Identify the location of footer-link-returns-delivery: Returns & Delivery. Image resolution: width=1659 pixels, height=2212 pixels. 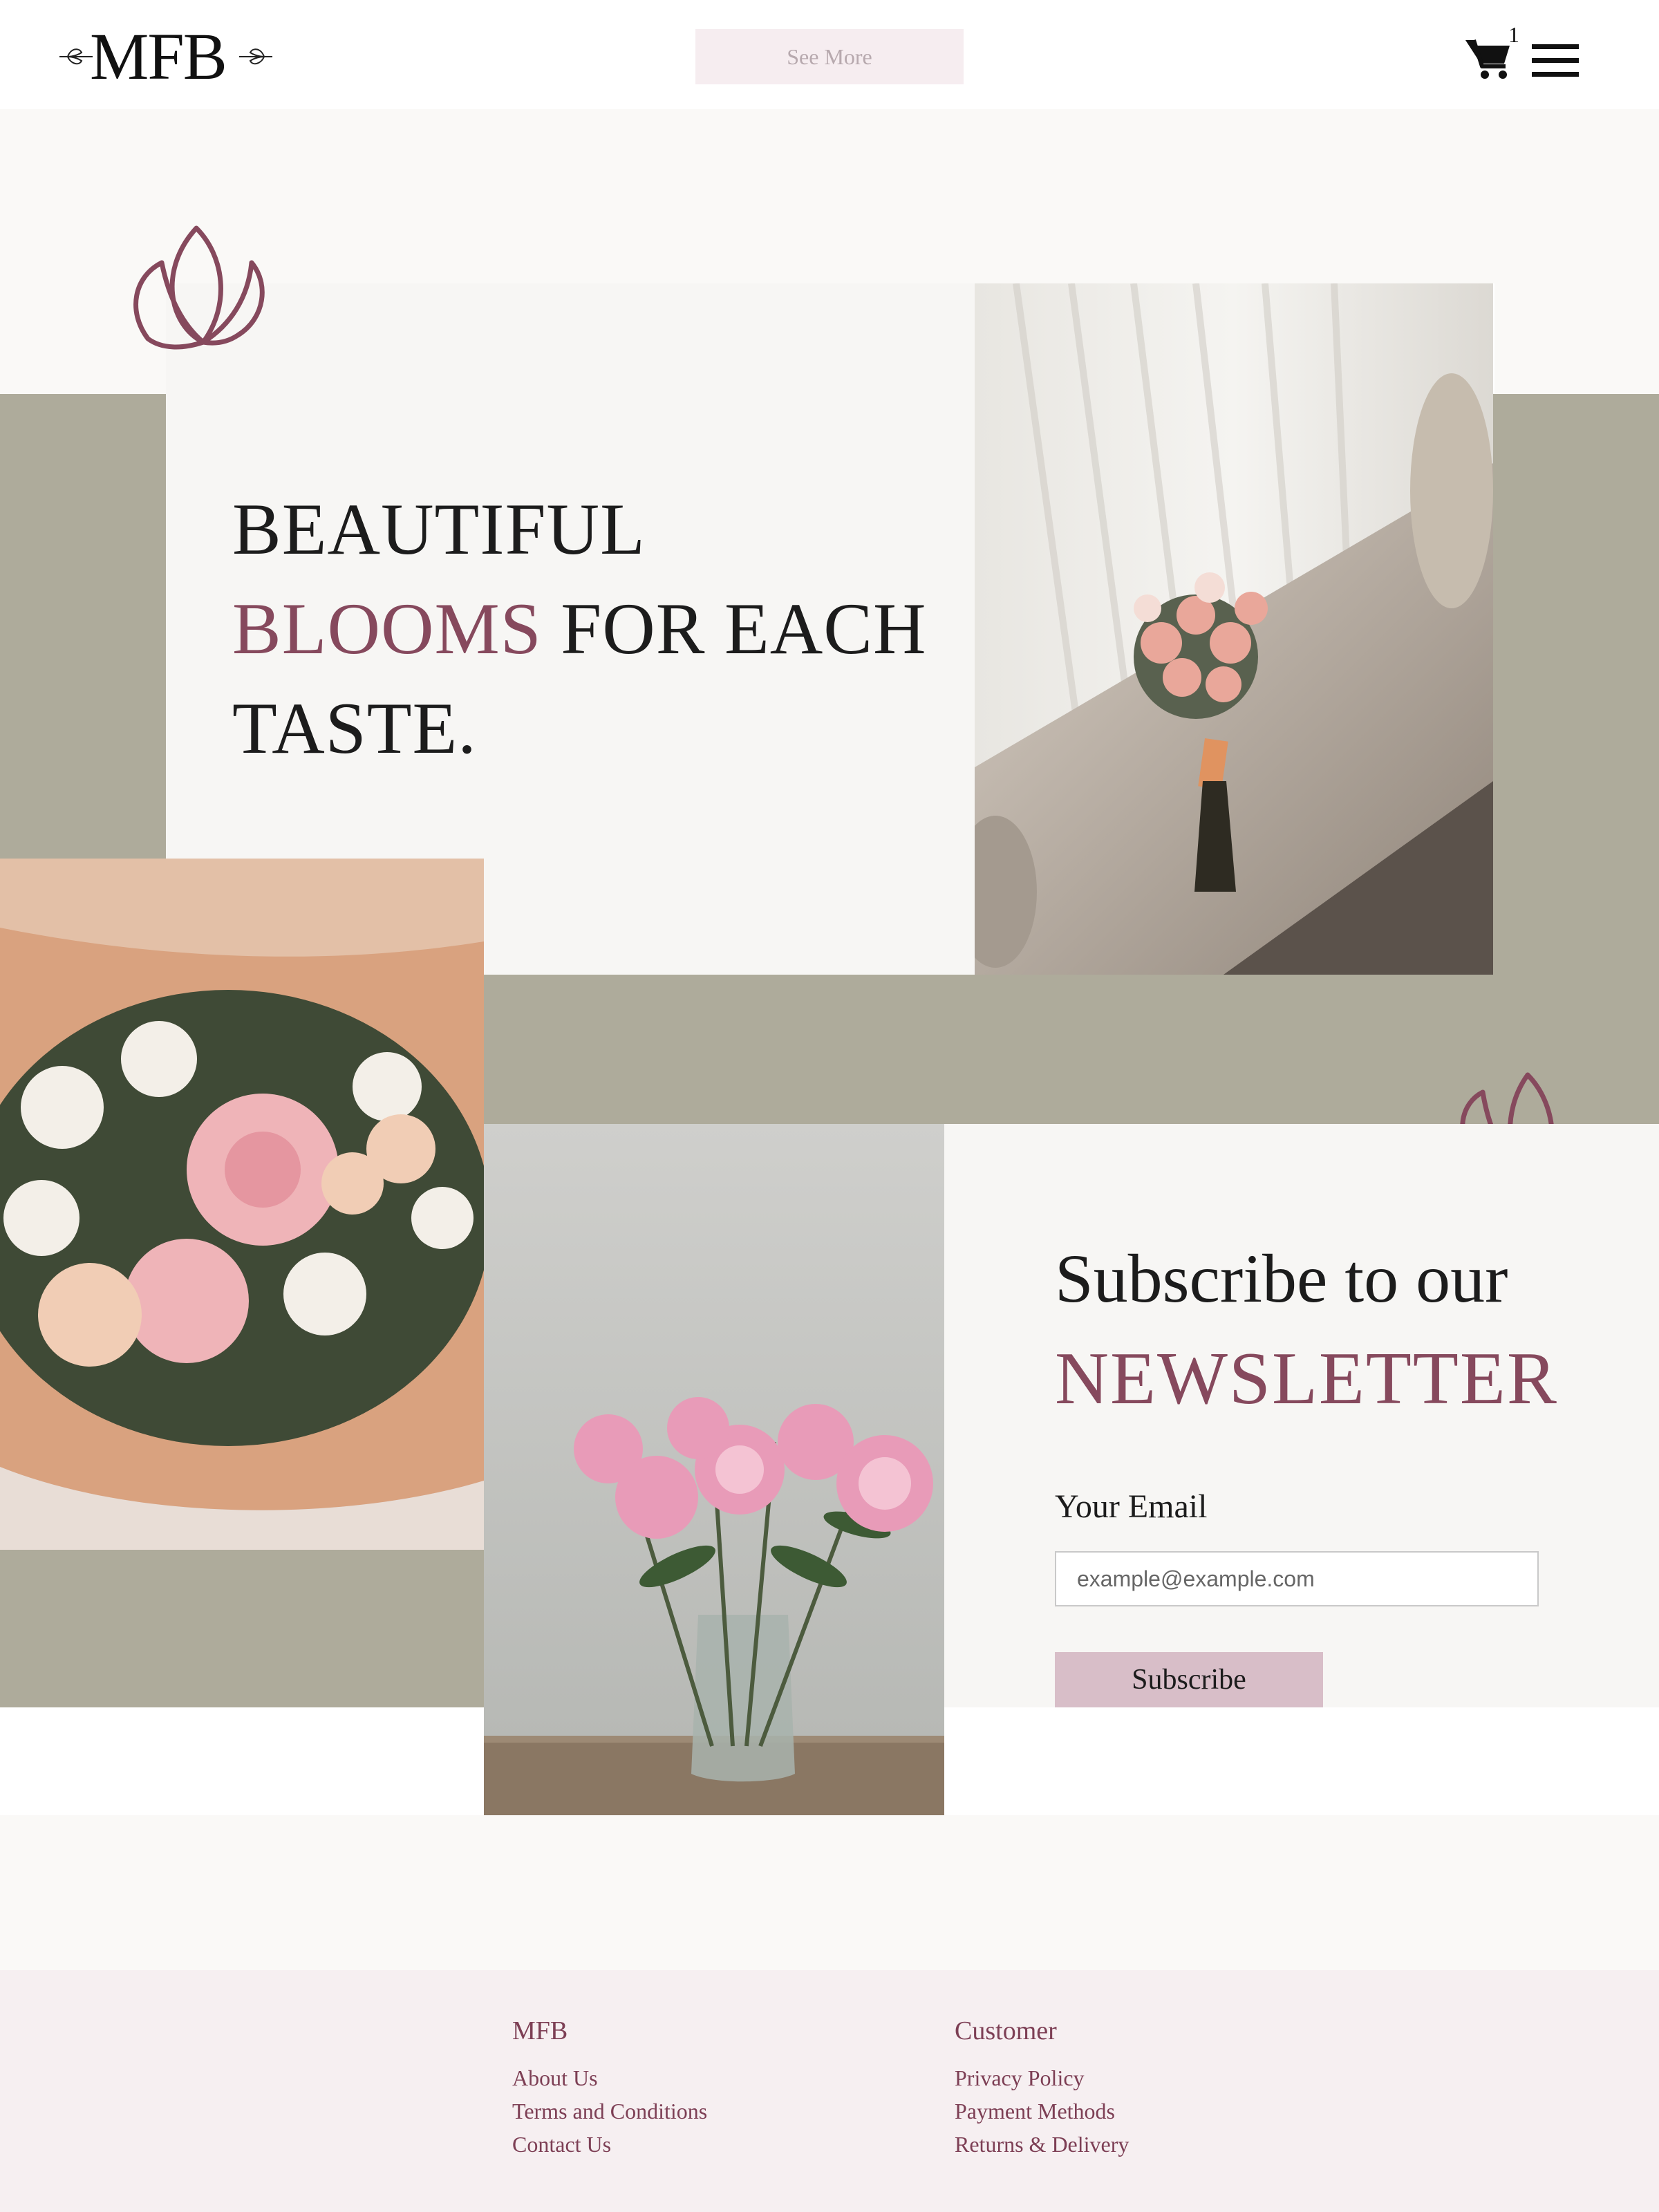
(1042, 2144).